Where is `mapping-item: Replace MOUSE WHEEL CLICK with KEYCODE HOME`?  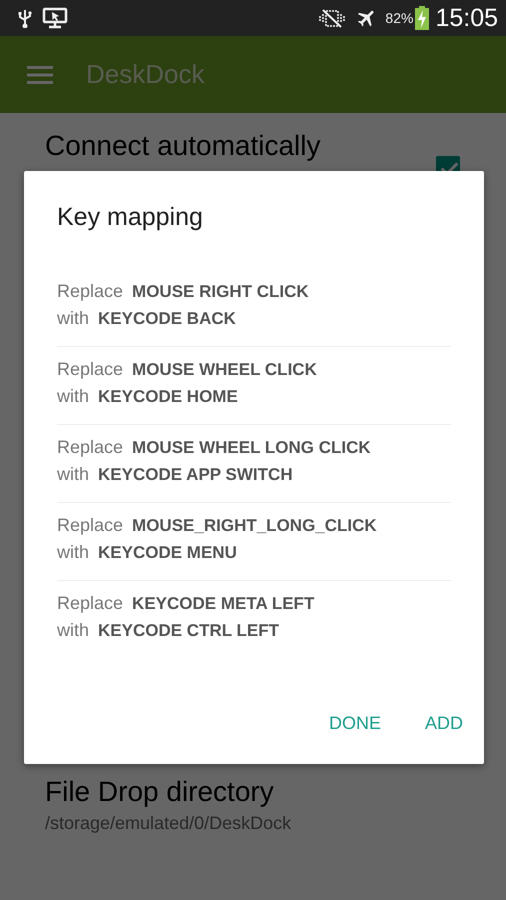
mapping-item: Replace MOUSE WHEEL CLICK with KEYCODE HOME is located at coordinates (254, 386).